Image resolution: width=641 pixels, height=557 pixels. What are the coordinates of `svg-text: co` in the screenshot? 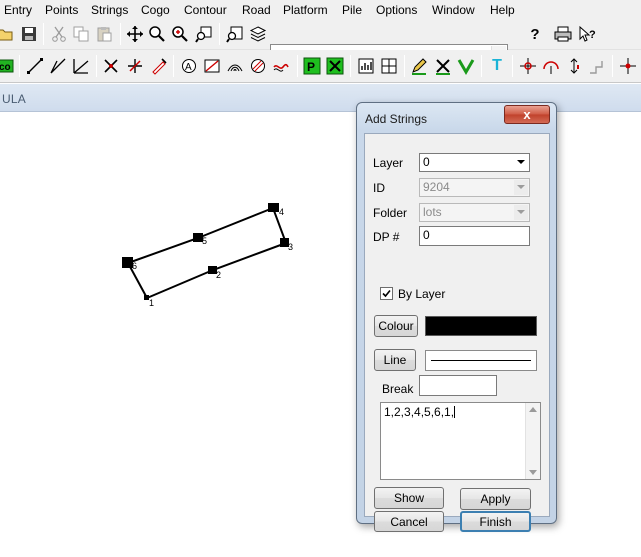 It's located at (5, 67).